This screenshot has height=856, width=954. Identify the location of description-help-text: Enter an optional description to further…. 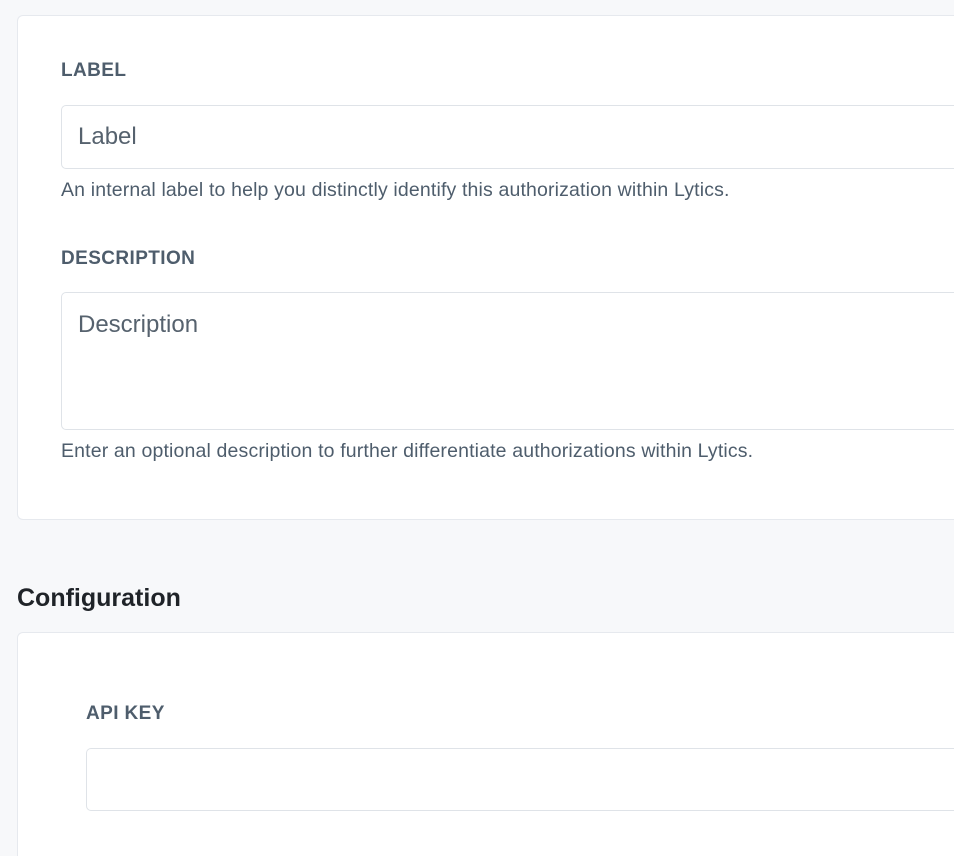
(407, 451).